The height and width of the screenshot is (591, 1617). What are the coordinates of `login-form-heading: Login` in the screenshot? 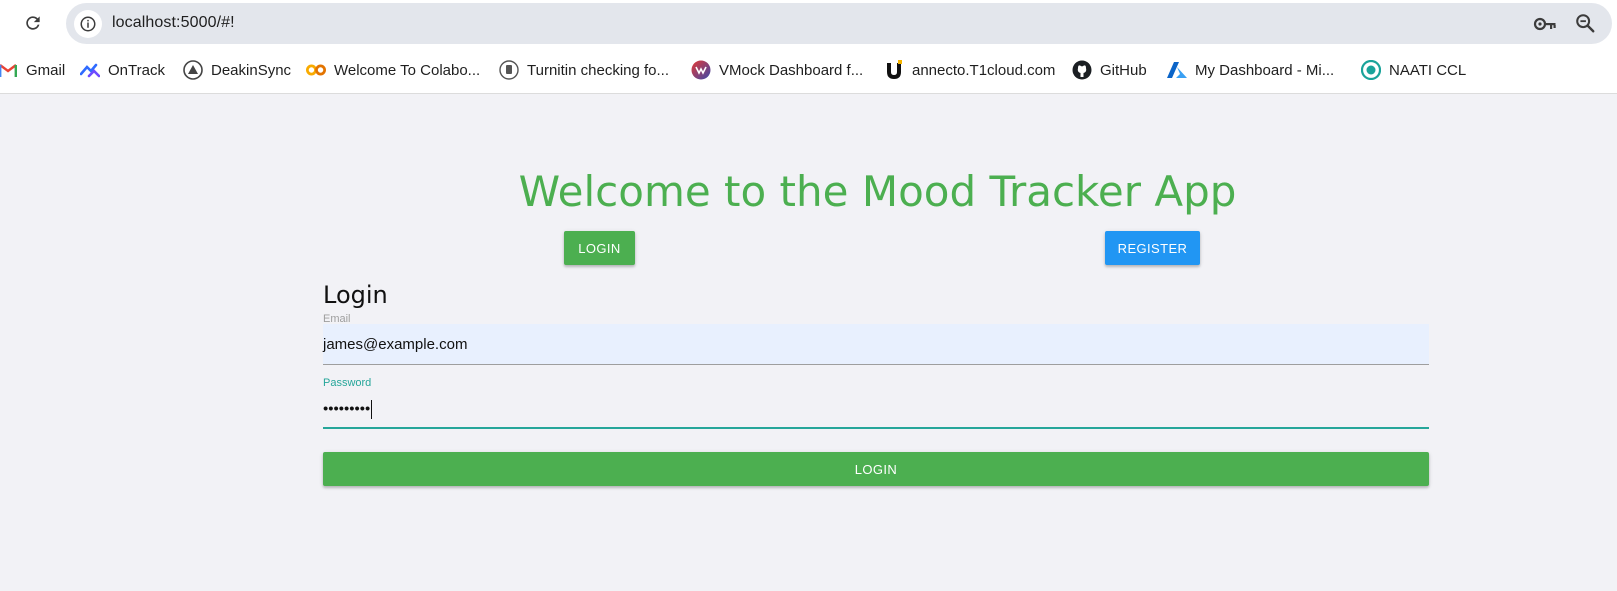 It's located at (355, 295).